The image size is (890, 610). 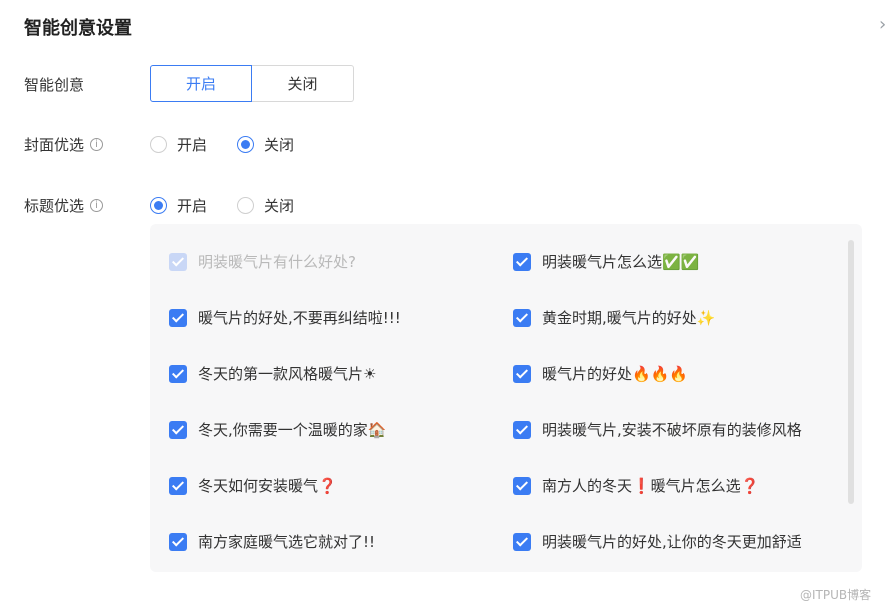 What do you see at coordinates (54, 145) in the screenshot?
I see `cover-select-label-text: 封面优选` at bounding box center [54, 145].